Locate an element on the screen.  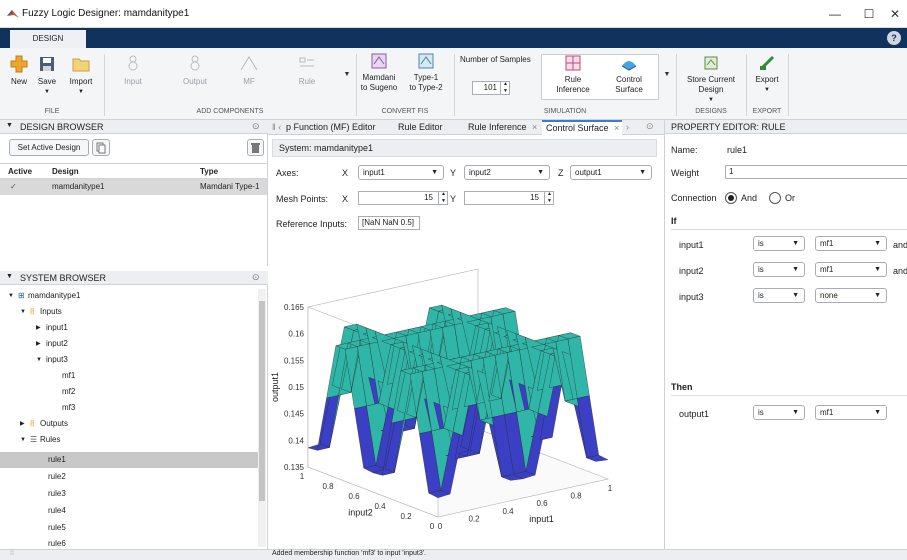
import-button: Import ▼ is located at coordinates (81, 75).